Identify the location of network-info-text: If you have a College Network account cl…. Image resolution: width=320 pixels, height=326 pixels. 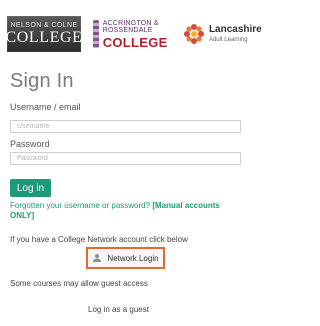
(99, 239).